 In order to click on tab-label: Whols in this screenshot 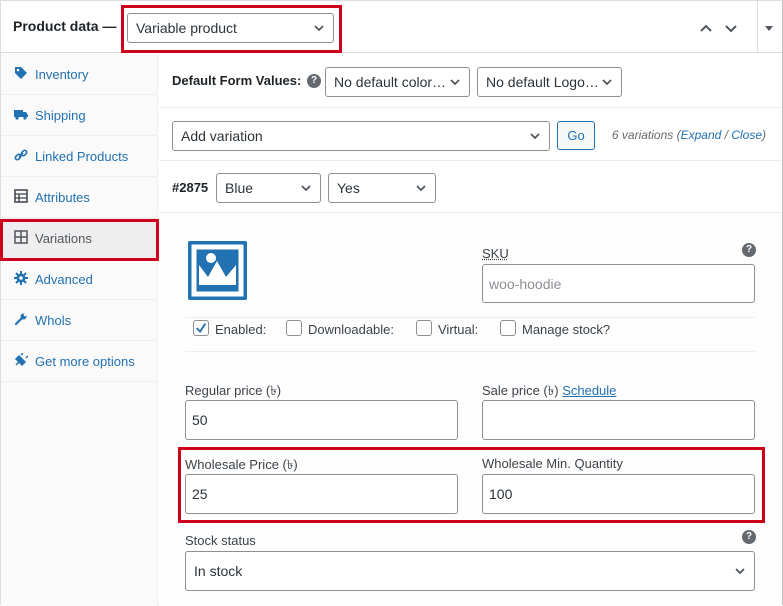, I will do `click(53, 320)`.